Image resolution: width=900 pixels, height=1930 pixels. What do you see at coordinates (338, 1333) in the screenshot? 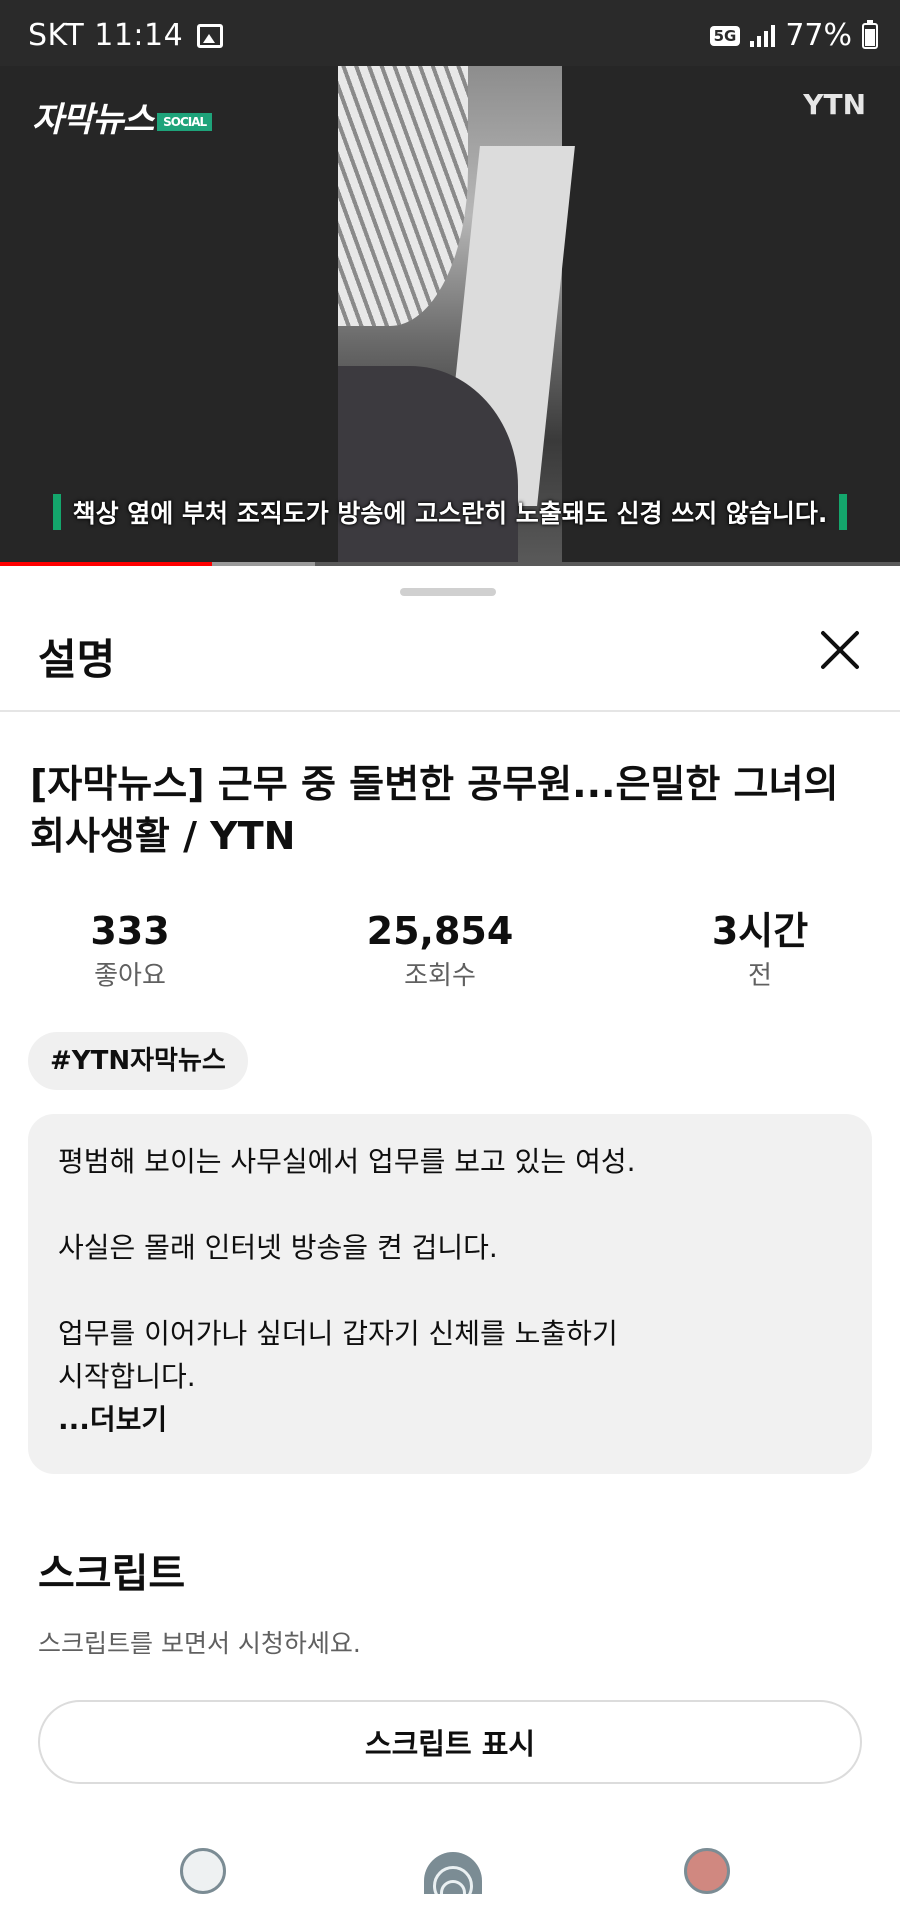
I see `description-line: 업무를 이어가나 싶더니 갑자기 신체를 노출하기` at bounding box center [338, 1333].